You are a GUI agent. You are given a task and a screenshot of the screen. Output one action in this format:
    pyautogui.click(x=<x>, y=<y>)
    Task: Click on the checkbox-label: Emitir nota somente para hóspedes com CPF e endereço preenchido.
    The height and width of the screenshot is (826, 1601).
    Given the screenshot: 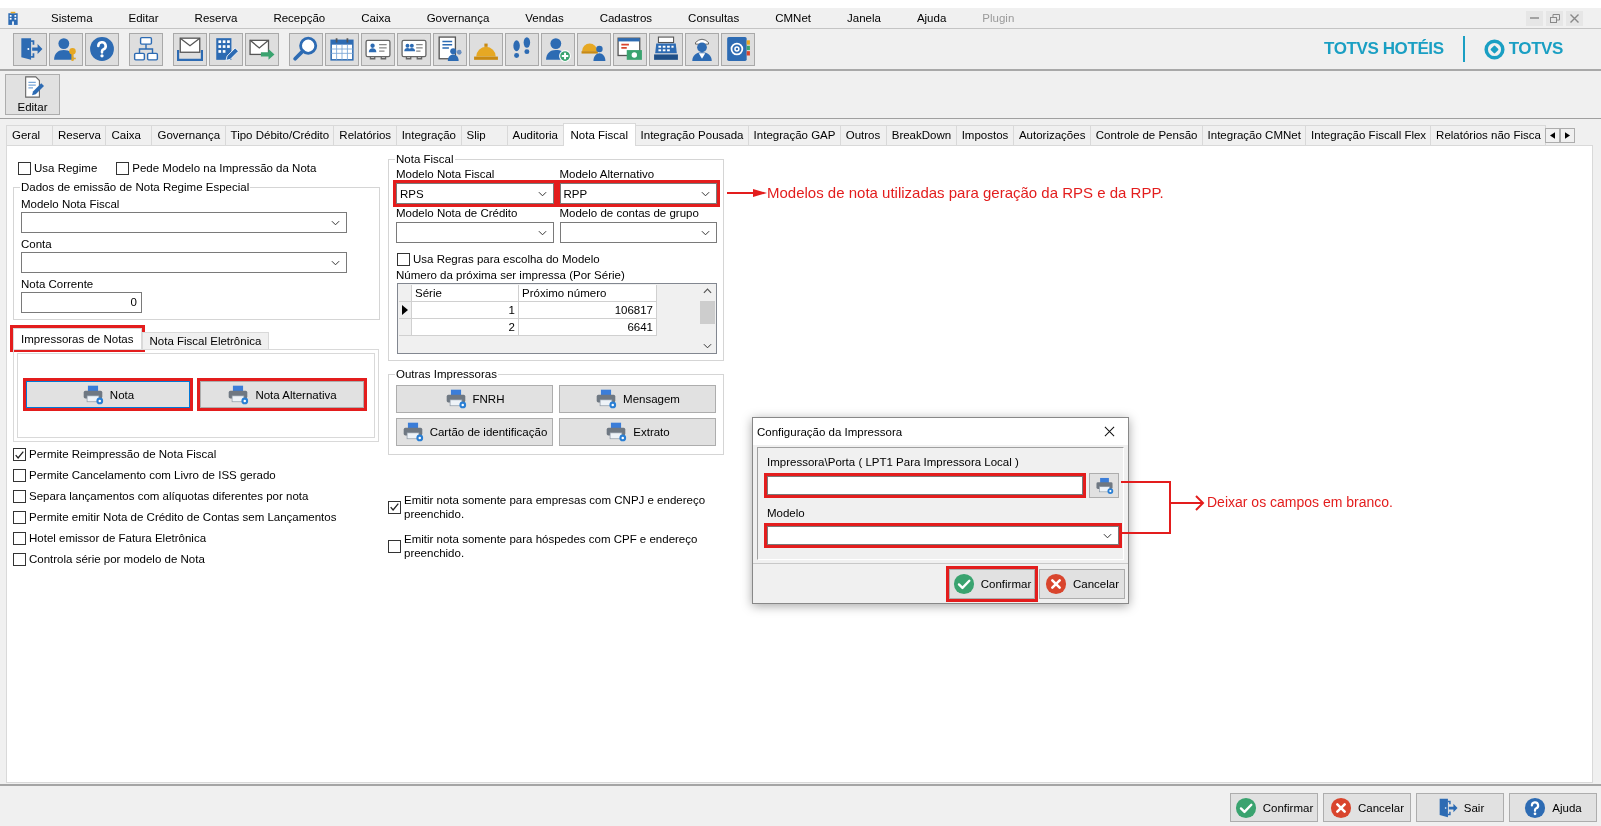 What is the action you would take?
    pyautogui.click(x=564, y=546)
    